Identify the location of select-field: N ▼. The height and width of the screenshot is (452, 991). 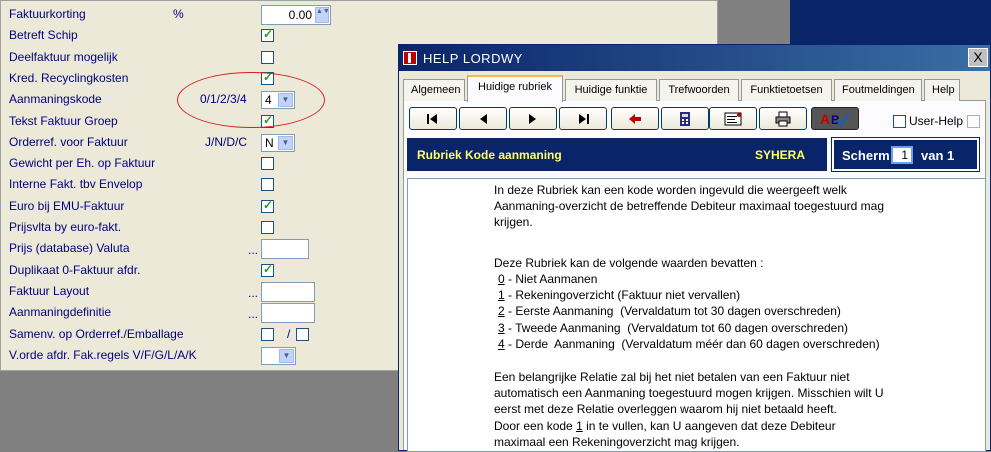
(278, 142).